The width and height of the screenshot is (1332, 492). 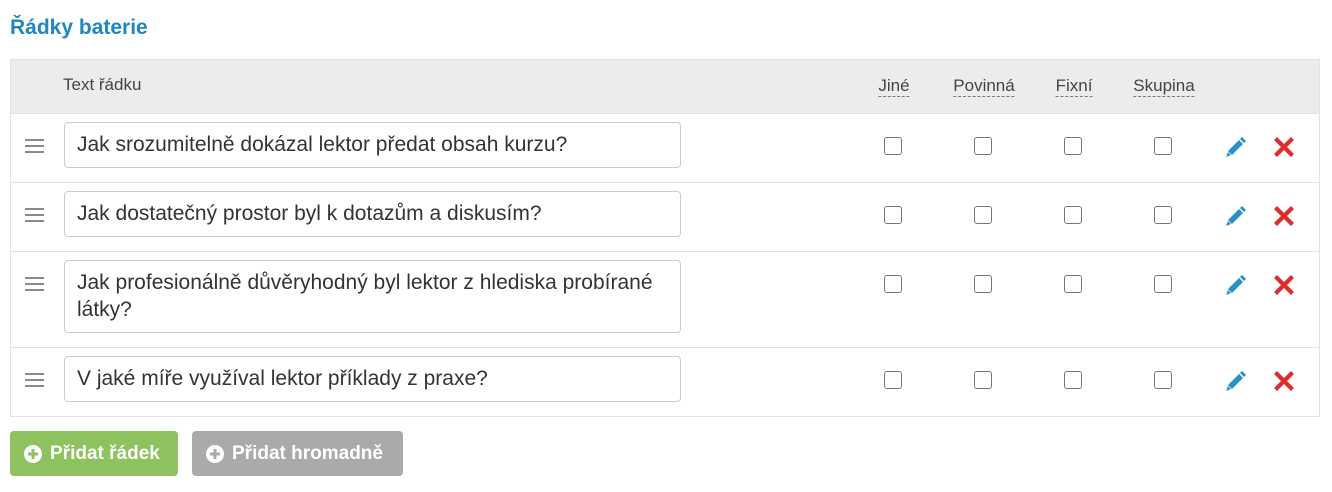 I want to click on column-header-fixed: Fixní, so click(x=1074, y=86).